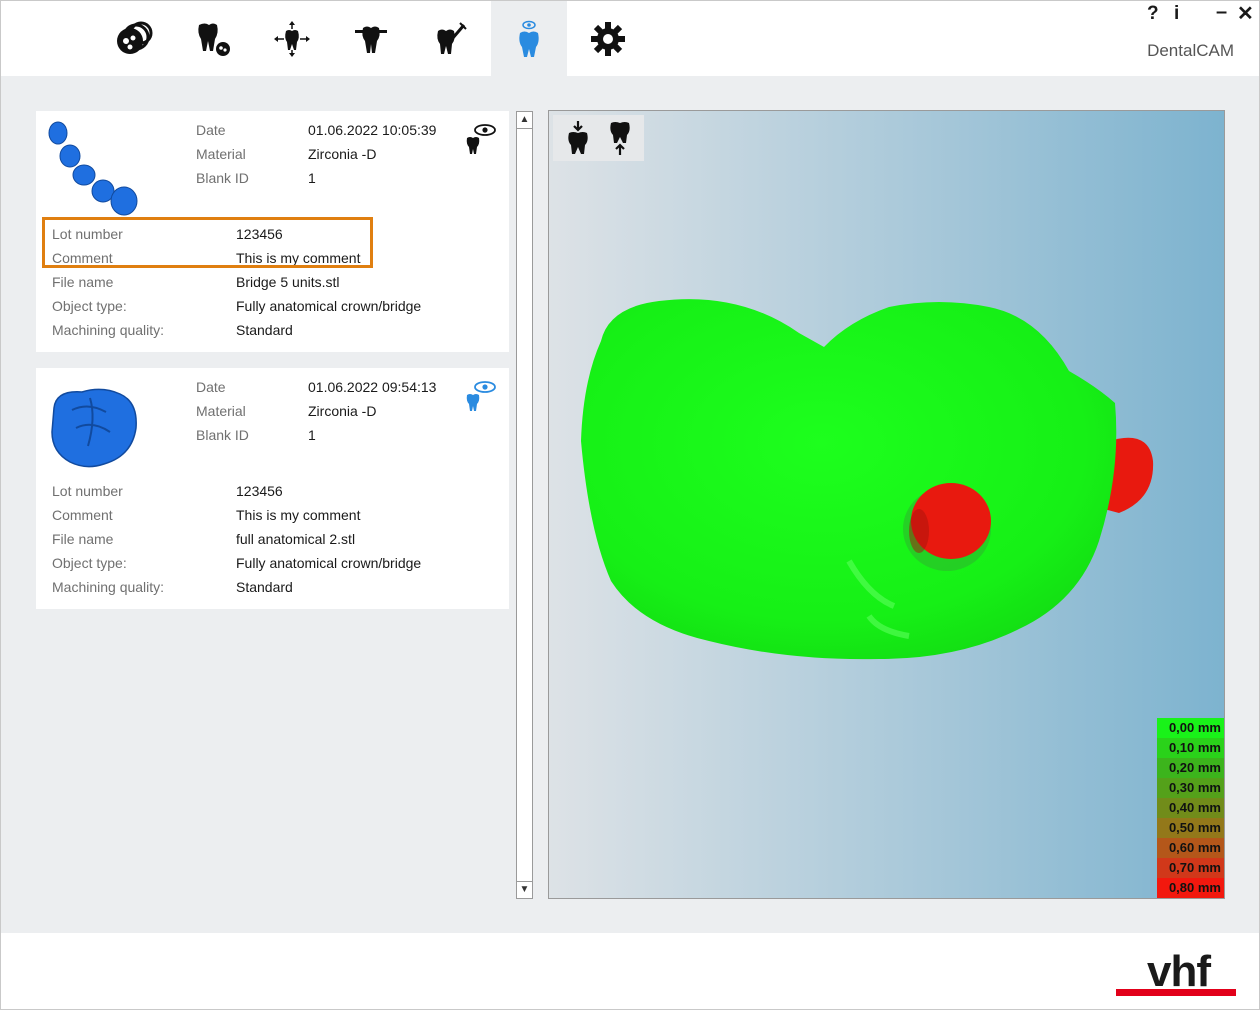  What do you see at coordinates (578, 138) in the screenshot?
I see `view-from-top-icon` at bounding box center [578, 138].